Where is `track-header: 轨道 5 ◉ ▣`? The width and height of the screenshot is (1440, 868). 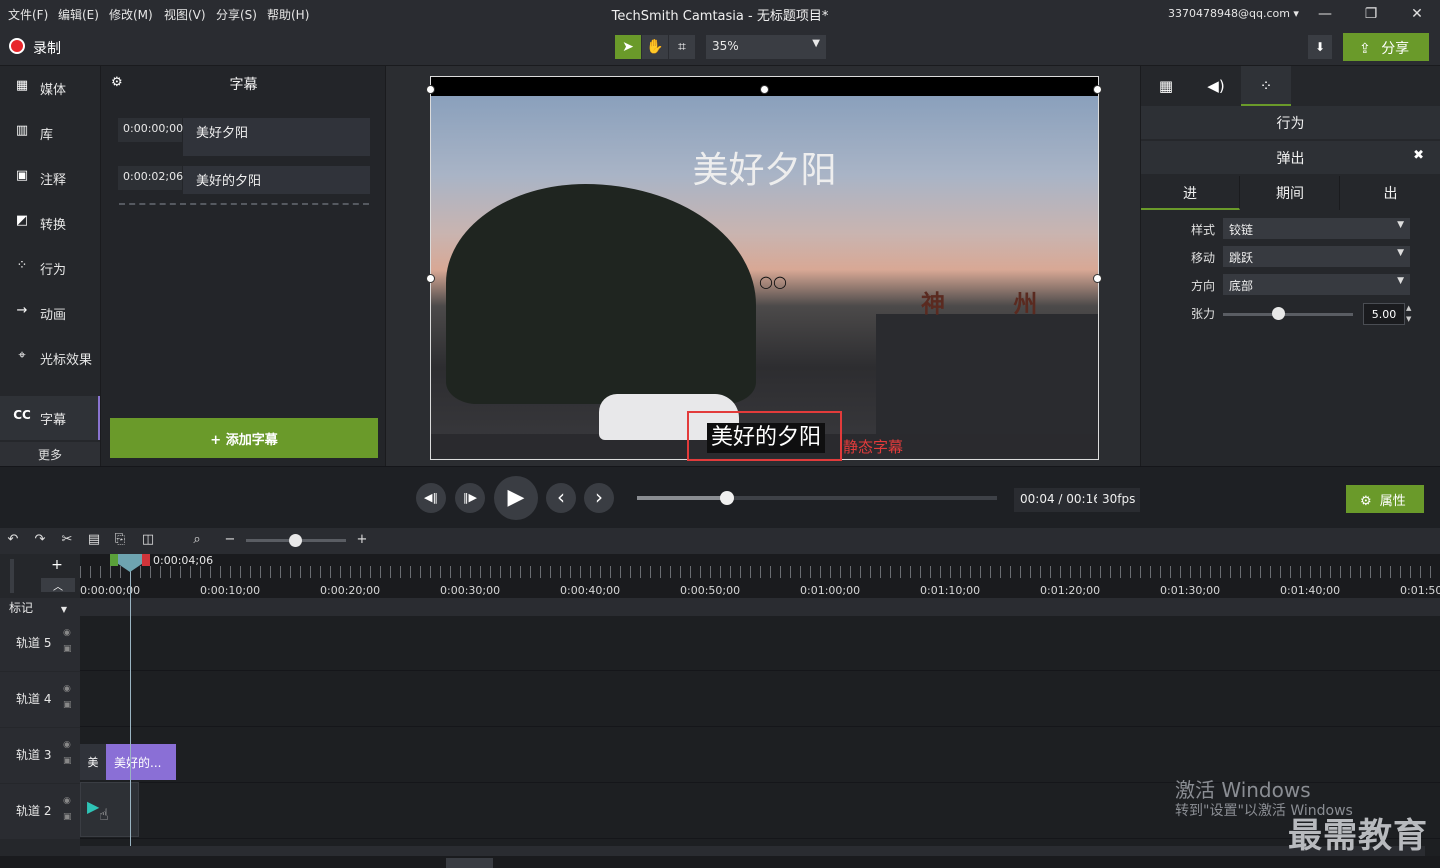
track-header: 轨道 5 ◉ ▣ is located at coordinates (40, 643).